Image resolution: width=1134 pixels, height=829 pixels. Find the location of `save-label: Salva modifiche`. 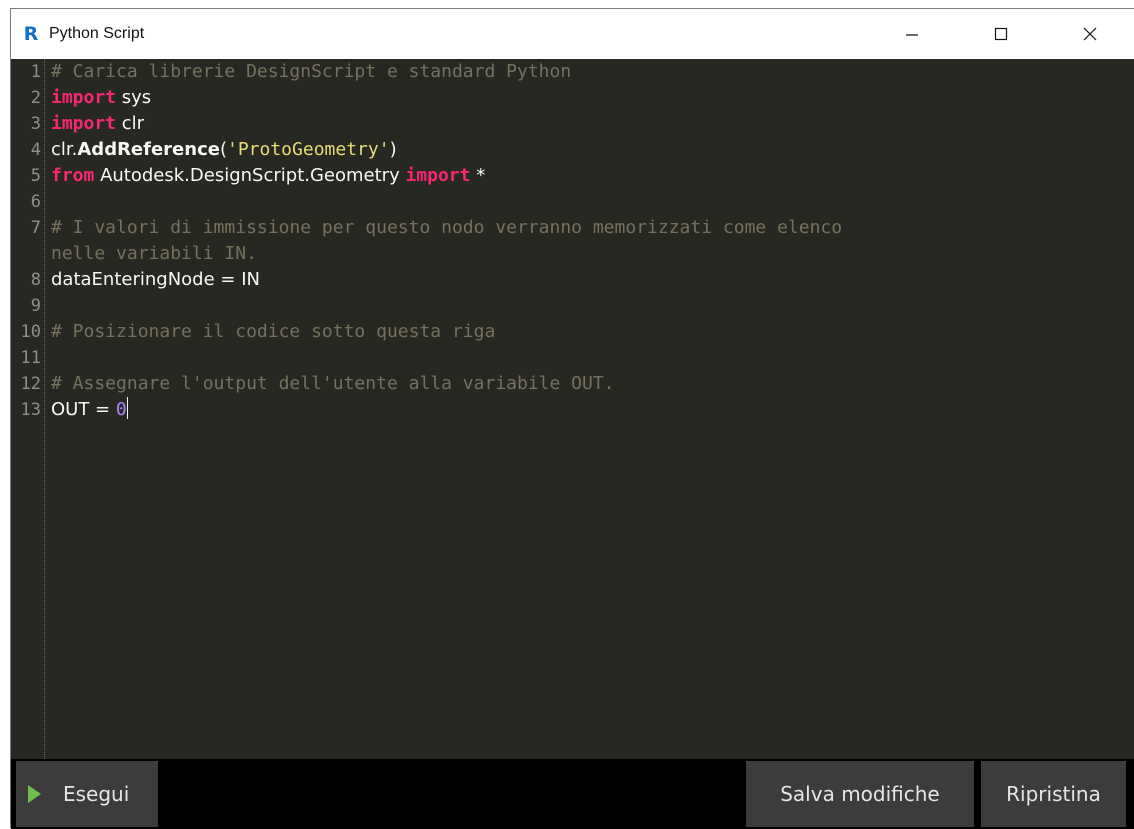

save-label: Salva modifiche is located at coordinates (860, 794).